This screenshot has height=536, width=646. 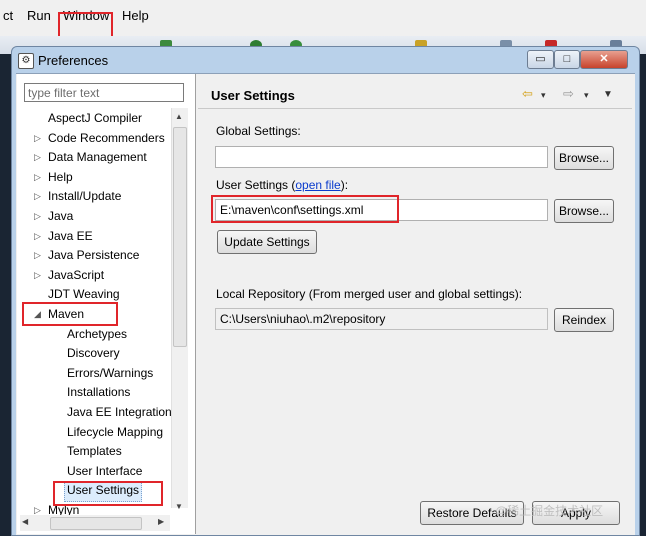 What do you see at coordinates (86, 16) in the screenshot?
I see `menu-window: Window` at bounding box center [86, 16].